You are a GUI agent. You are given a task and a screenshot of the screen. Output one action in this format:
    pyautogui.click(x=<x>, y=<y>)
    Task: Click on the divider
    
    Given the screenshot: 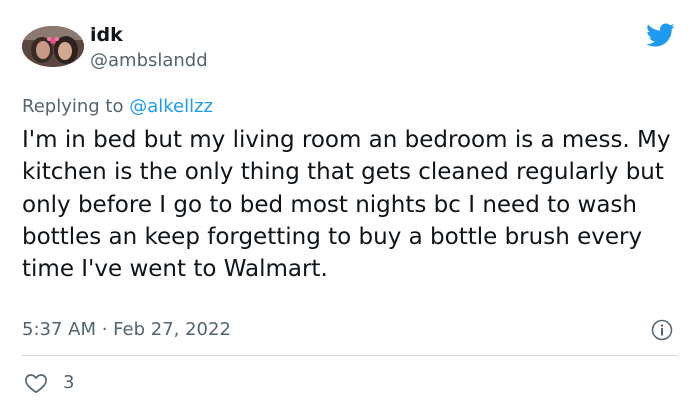 What is the action you would take?
    pyautogui.click(x=350, y=355)
    